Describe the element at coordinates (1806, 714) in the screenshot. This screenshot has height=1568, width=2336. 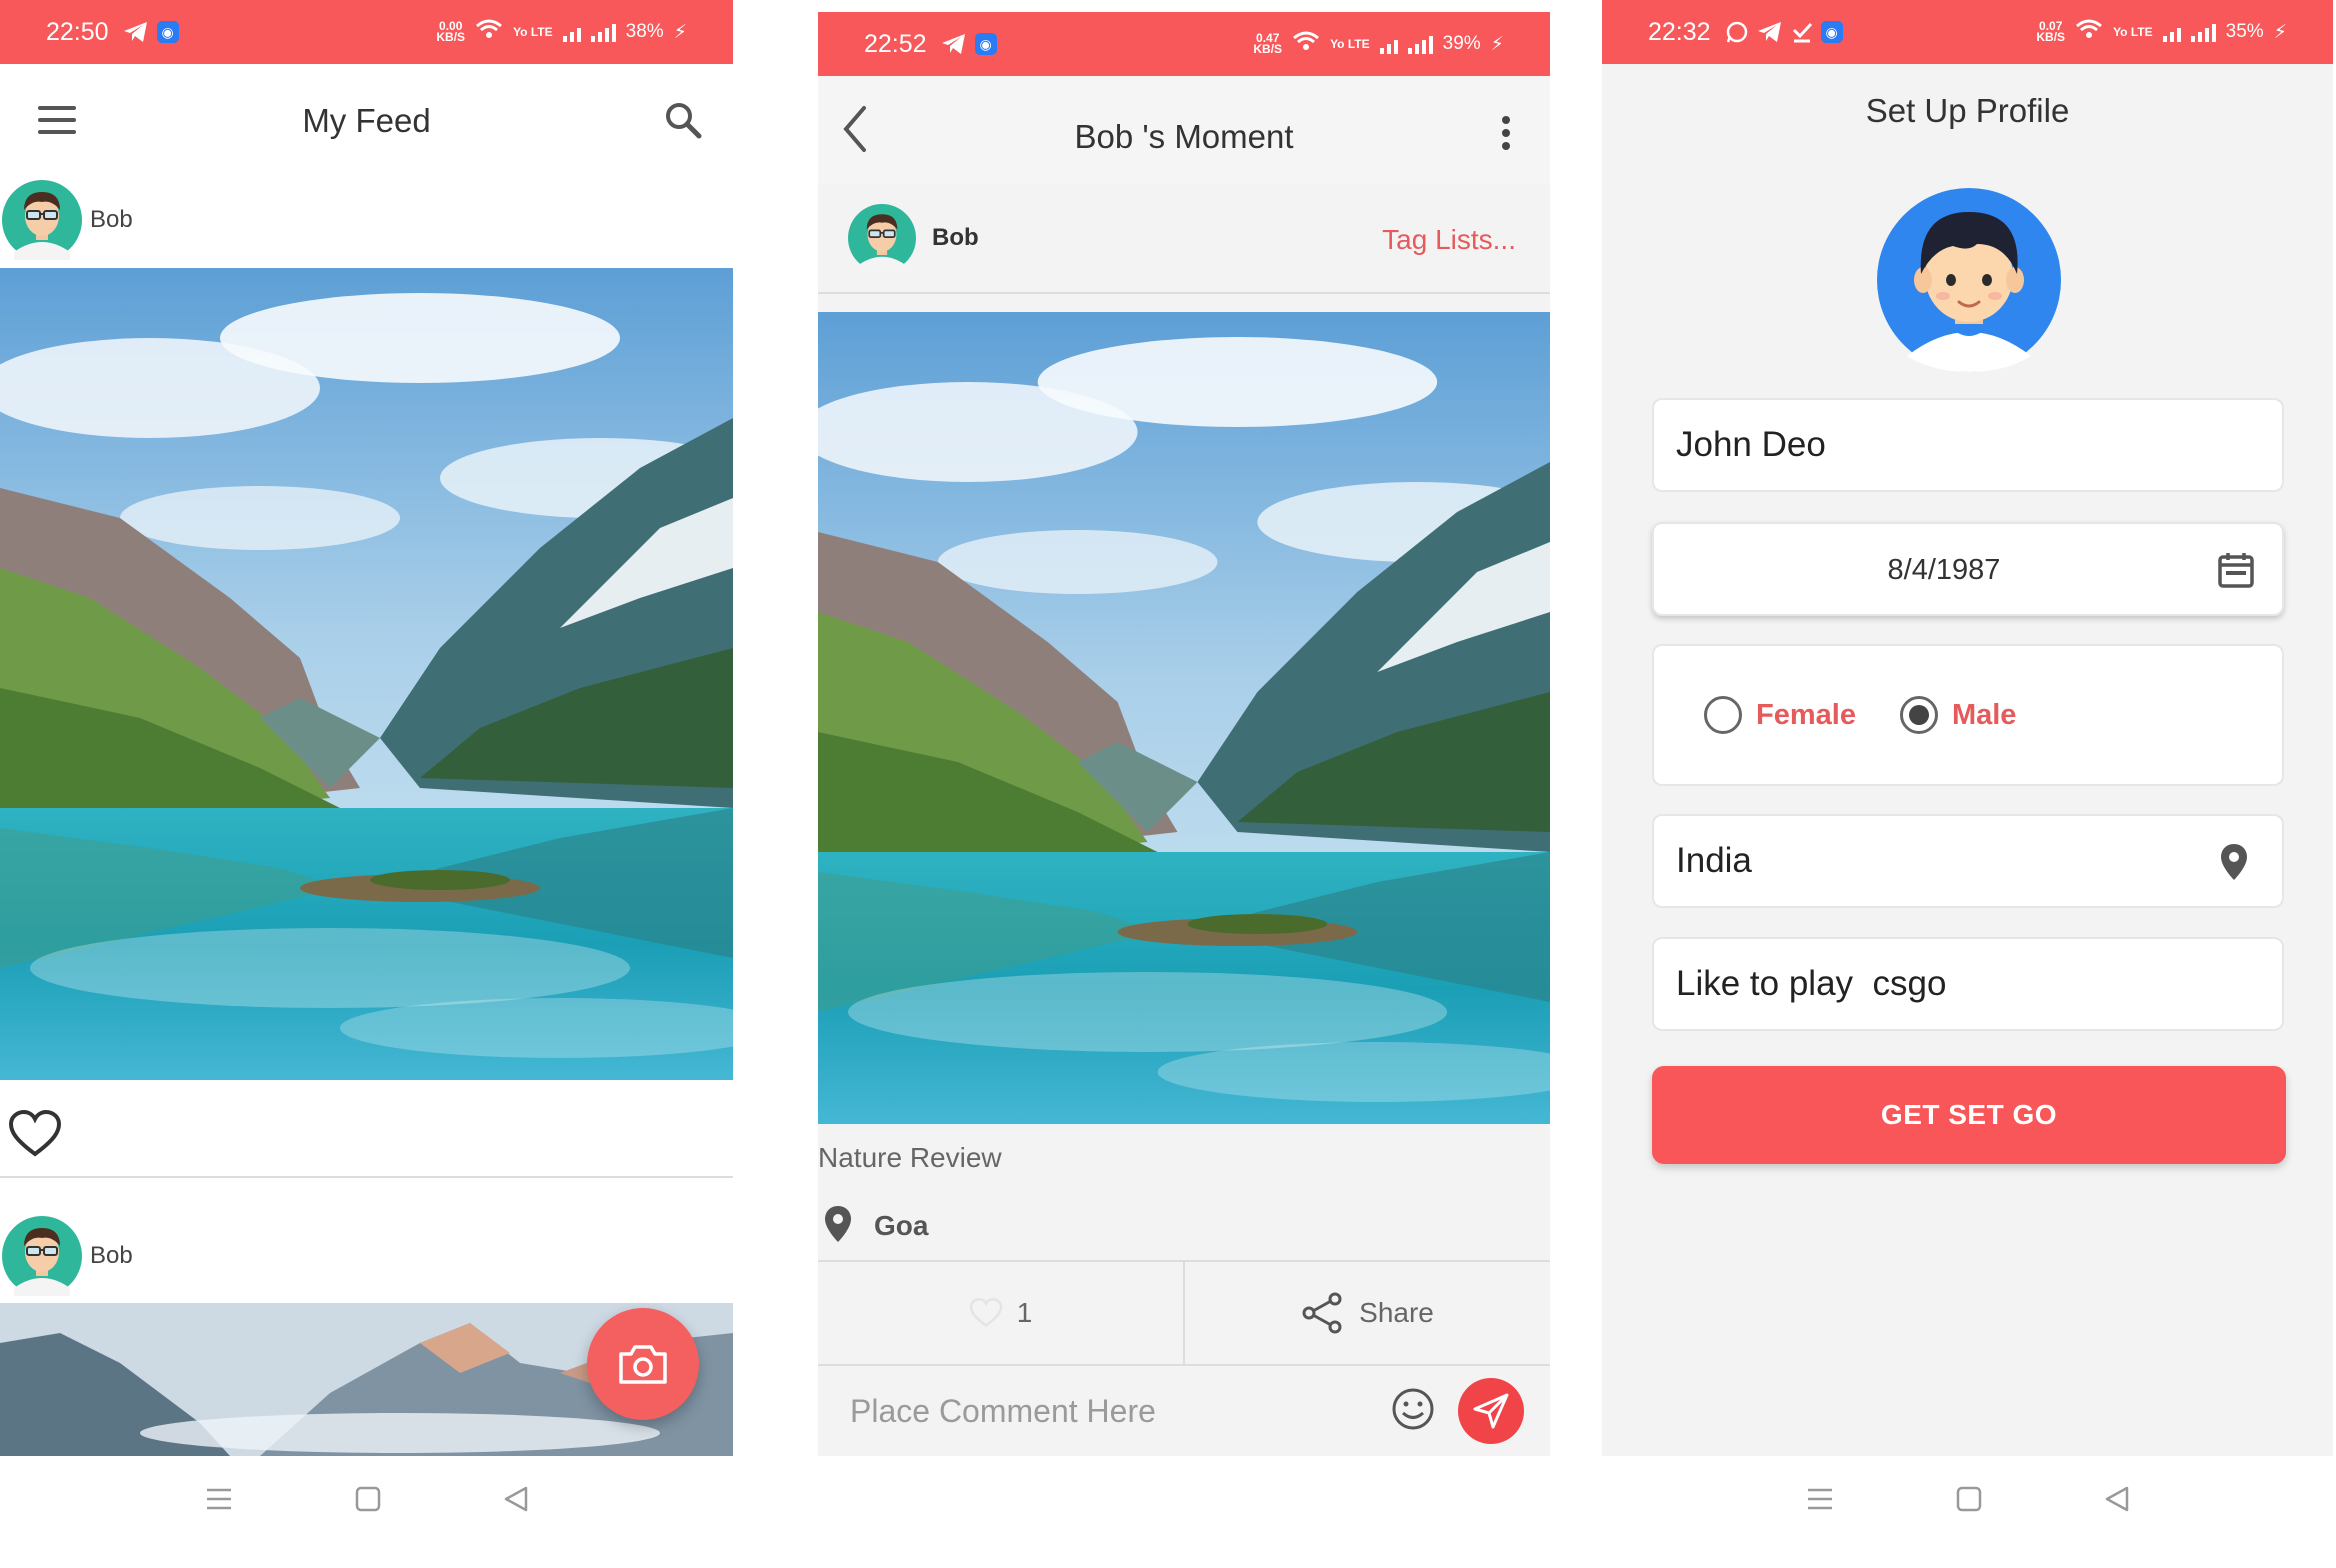
I see `radio-label: Female` at that location.